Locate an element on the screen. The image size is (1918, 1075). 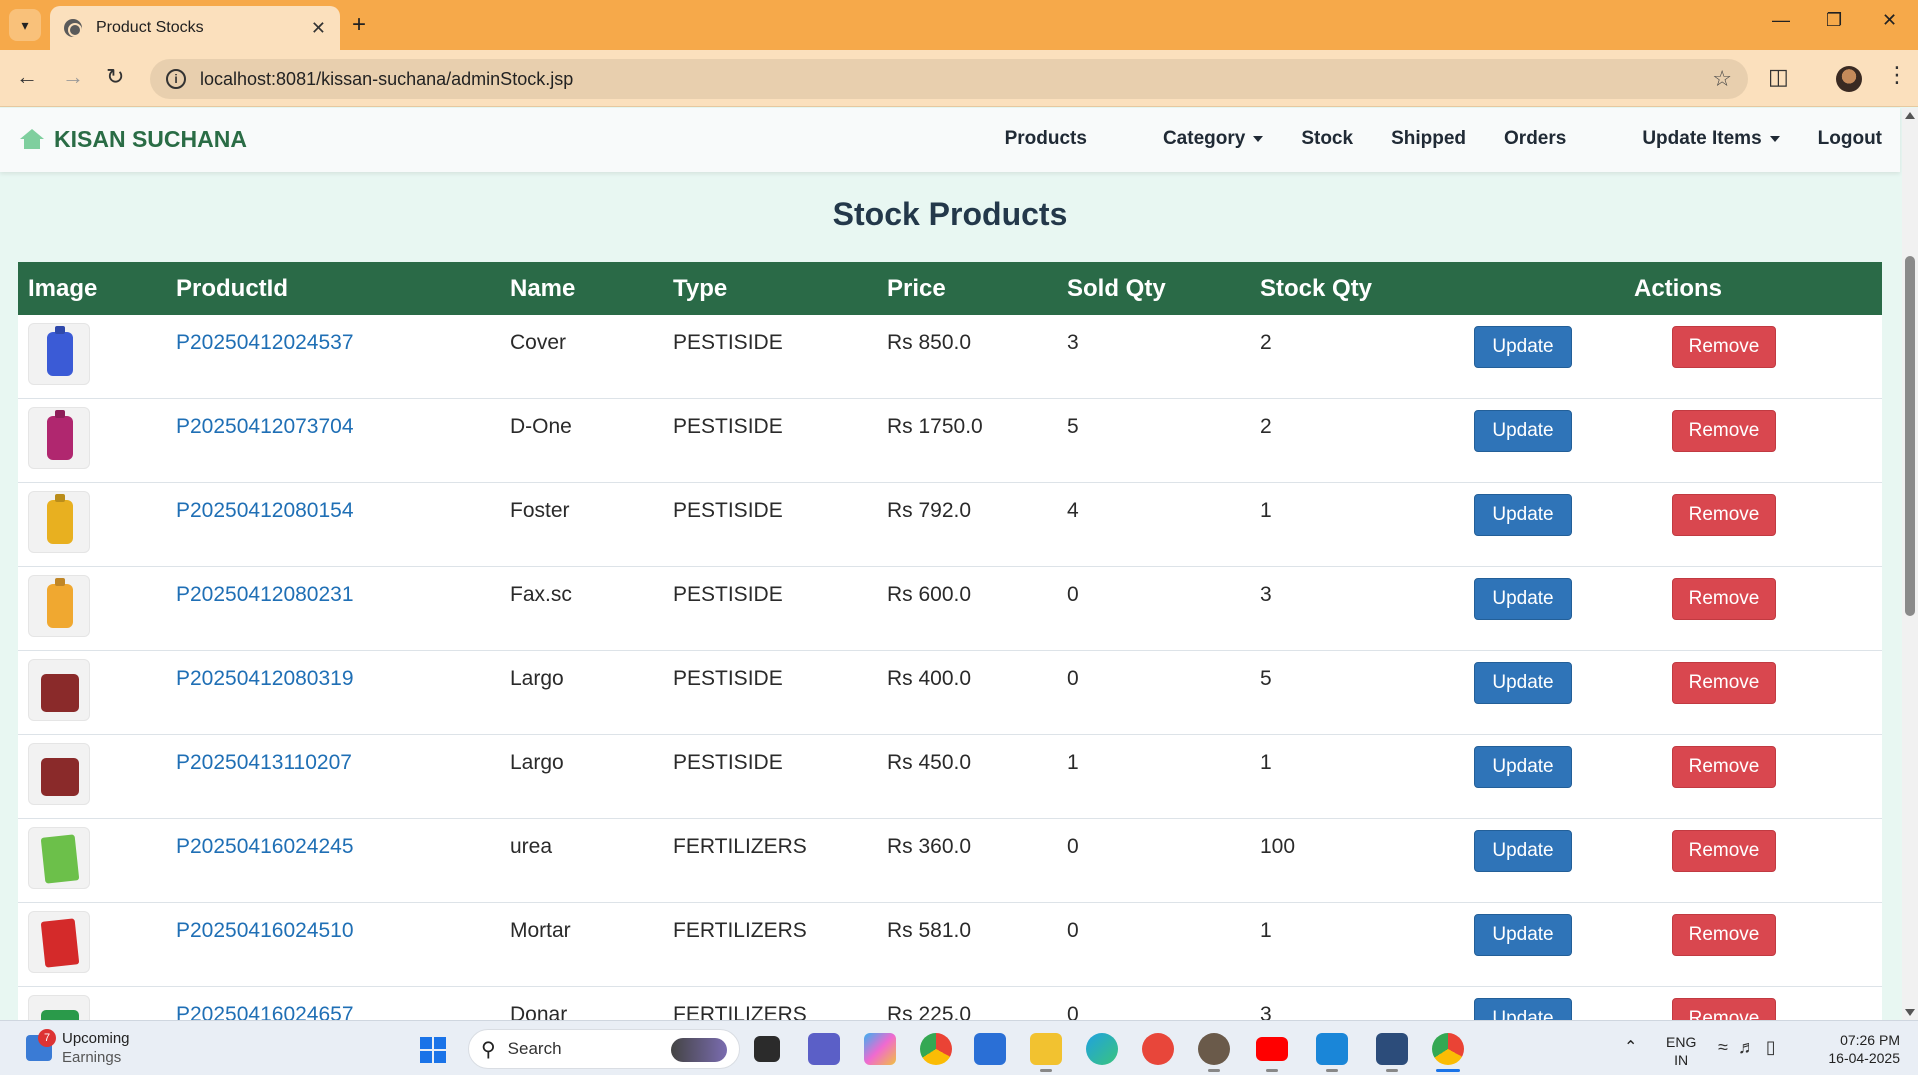
page-scrollbar is located at coordinates (1910, 564).